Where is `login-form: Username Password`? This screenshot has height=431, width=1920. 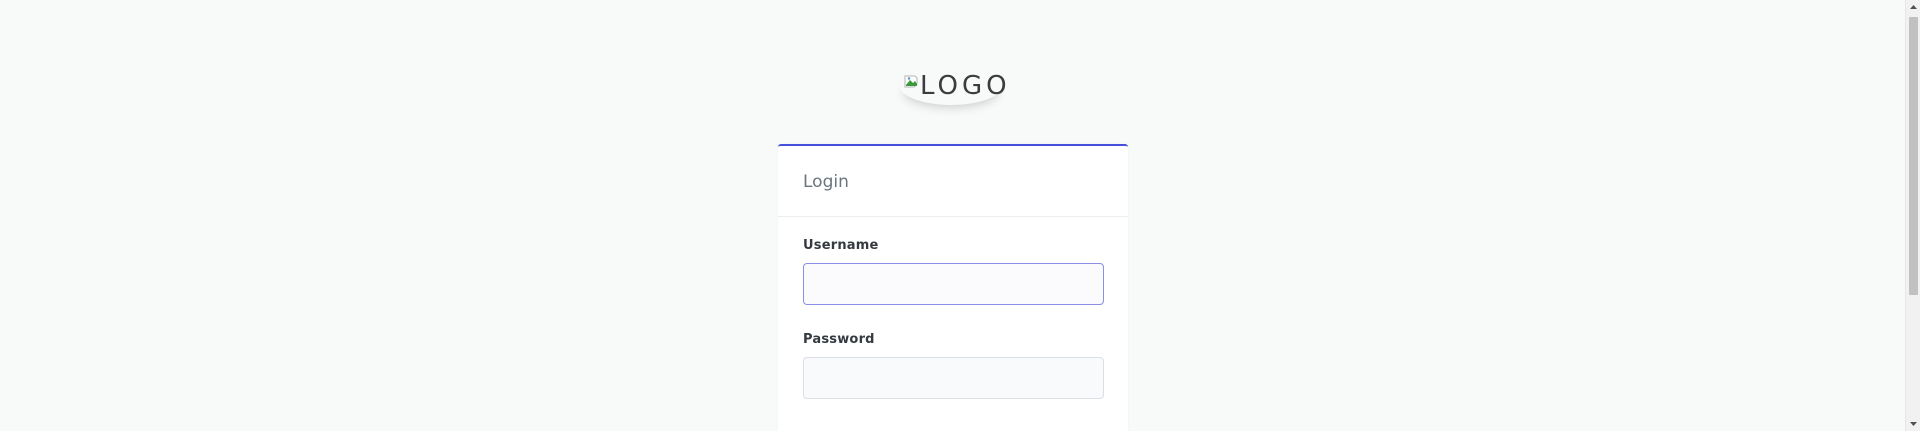
login-form: Username Password is located at coordinates (953, 308).